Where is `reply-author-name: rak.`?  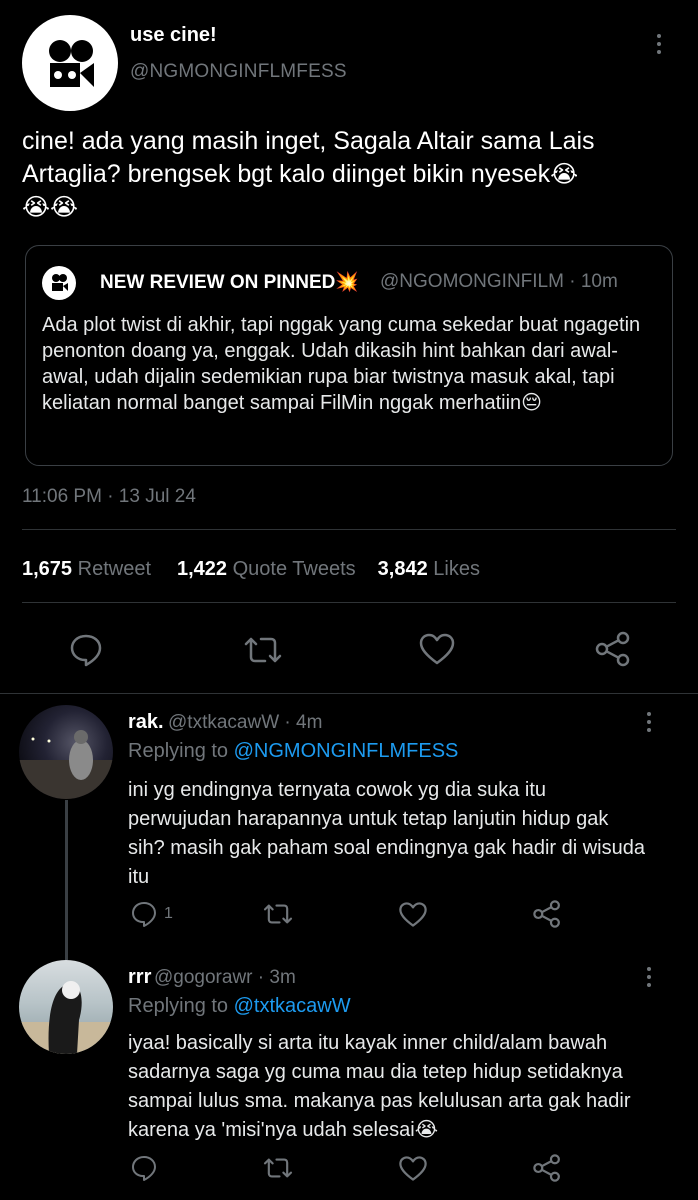 reply-author-name: rak. is located at coordinates (146, 722).